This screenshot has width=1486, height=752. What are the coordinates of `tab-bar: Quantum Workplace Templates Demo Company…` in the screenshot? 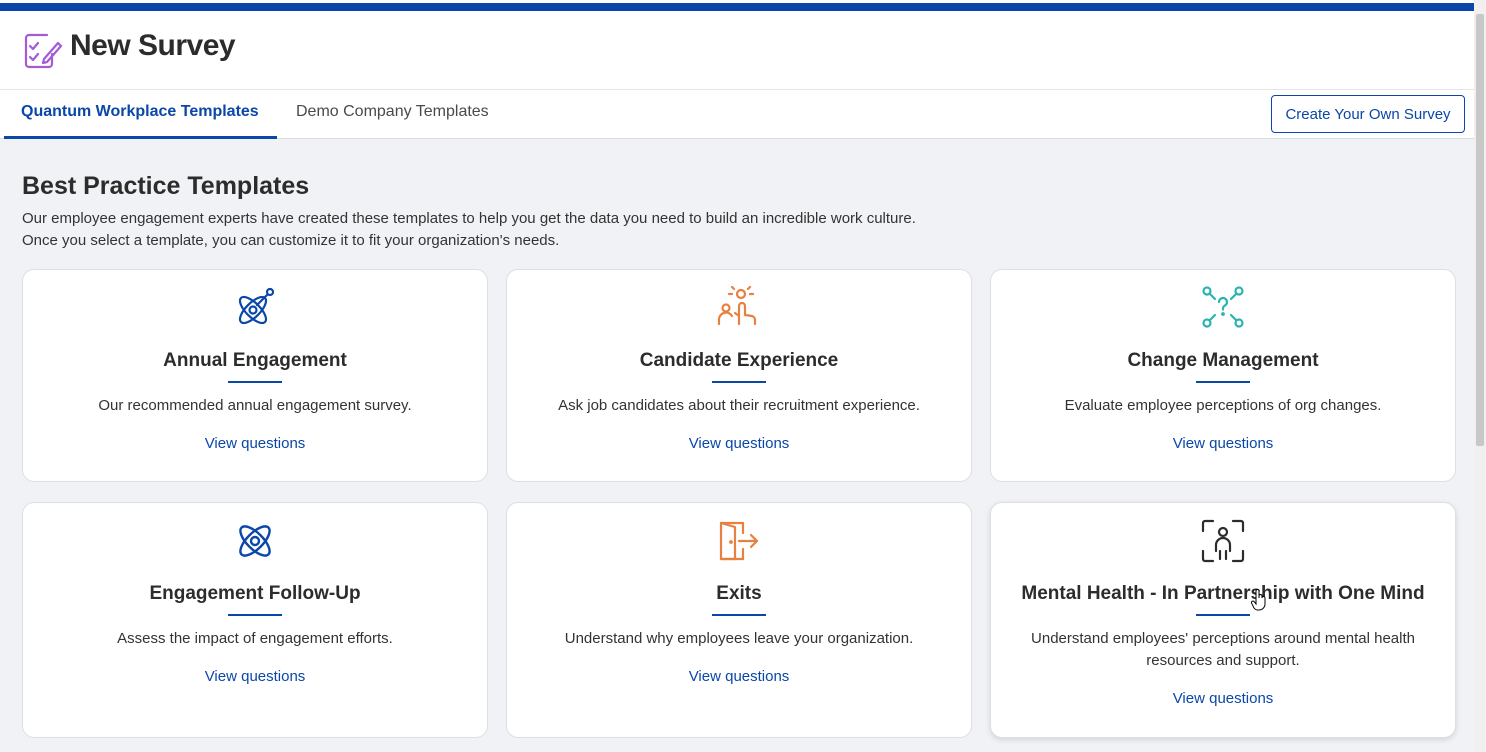 It's located at (737, 114).